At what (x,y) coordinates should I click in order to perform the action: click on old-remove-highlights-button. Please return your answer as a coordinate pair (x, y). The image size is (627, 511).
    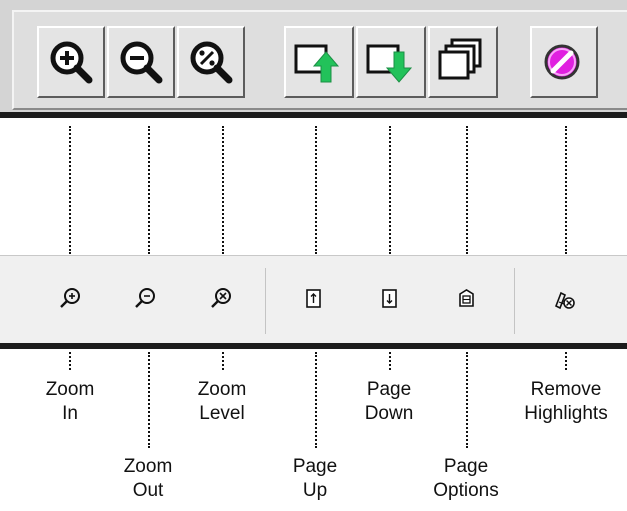
    Looking at the image, I should click on (564, 62).